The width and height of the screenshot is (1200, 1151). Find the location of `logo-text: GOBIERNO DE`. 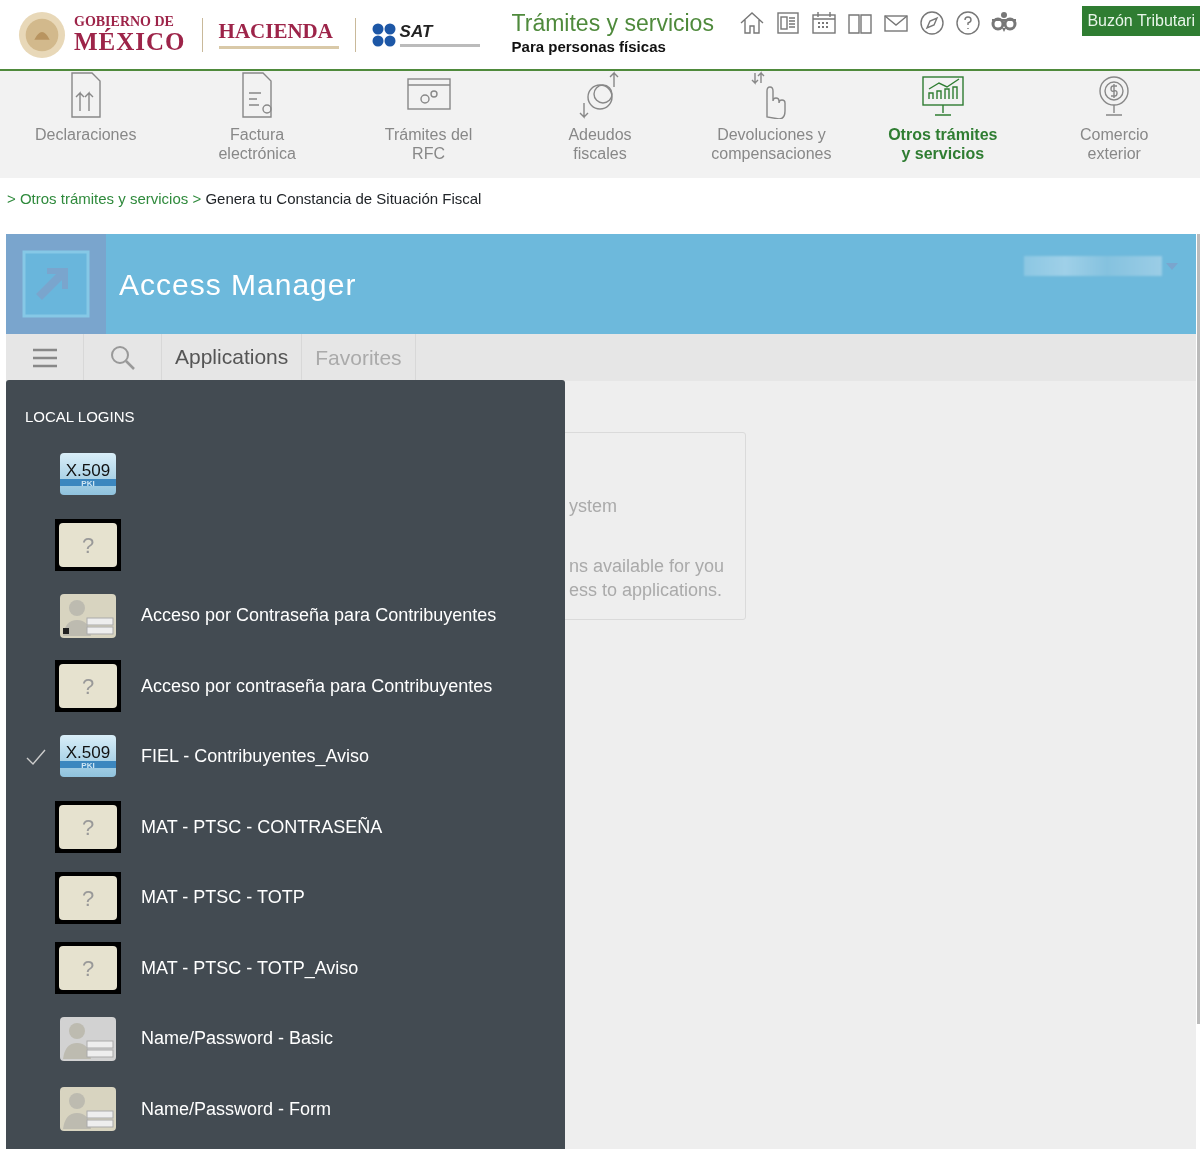

logo-text: GOBIERNO DE is located at coordinates (124, 22).